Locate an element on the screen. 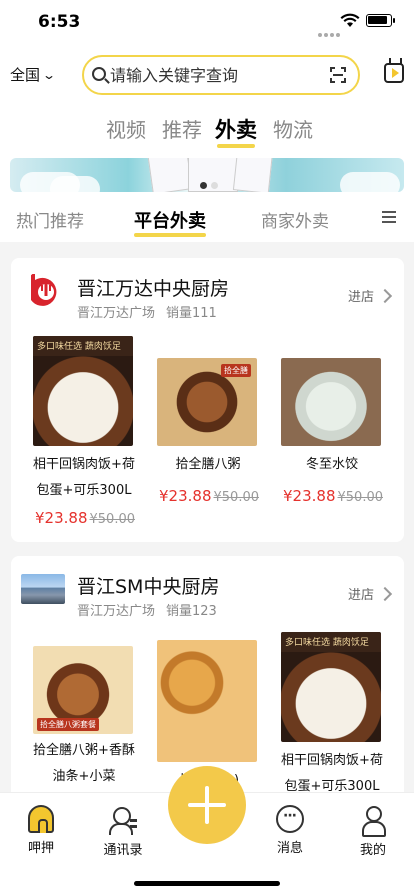 The width and height of the screenshot is (414, 896). image-caption: 拾全膳八粥套餐 is located at coordinates (68, 724).